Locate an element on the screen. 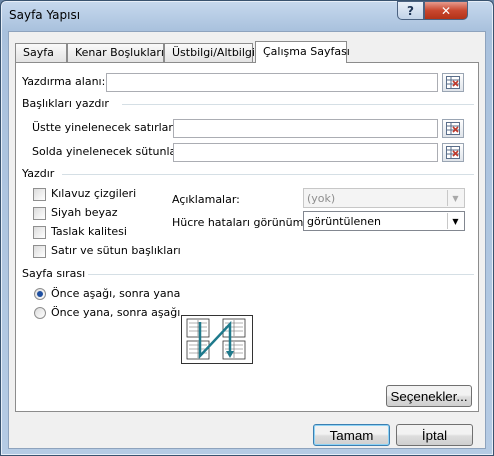  comments-label: Açıklamalar: is located at coordinates (206, 199).